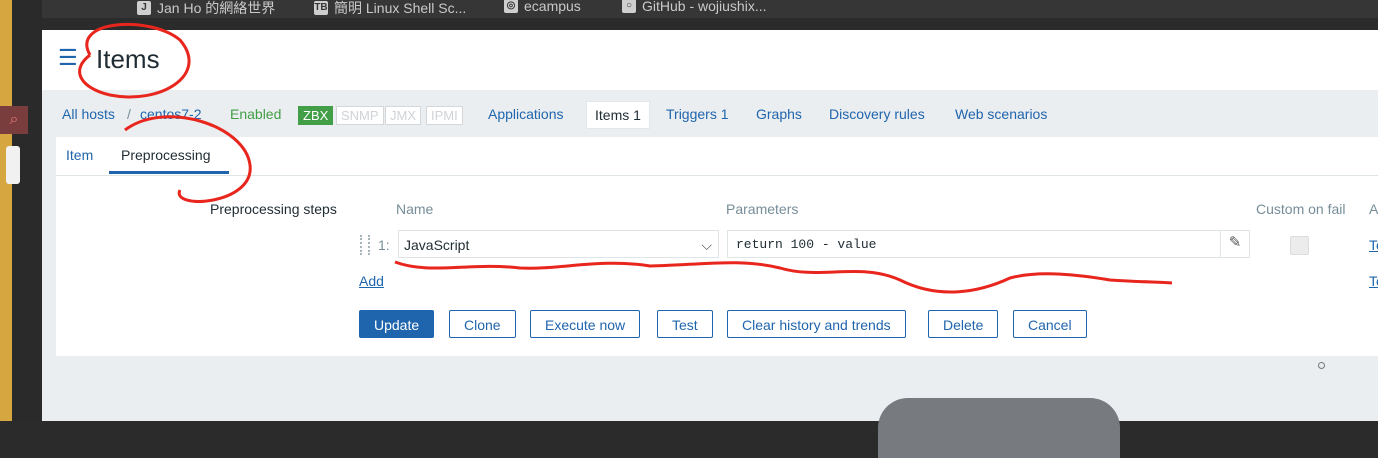 The image size is (1378, 458). I want to click on page-header: ☰ Items, so click(710, 60).